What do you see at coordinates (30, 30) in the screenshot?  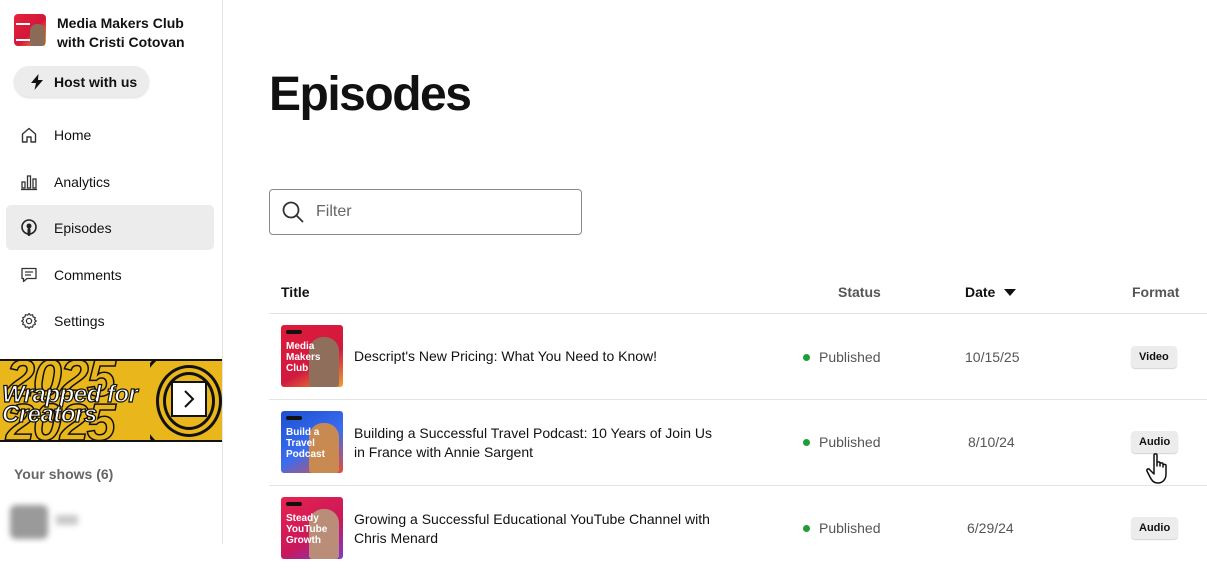 I see `show-artwork` at bounding box center [30, 30].